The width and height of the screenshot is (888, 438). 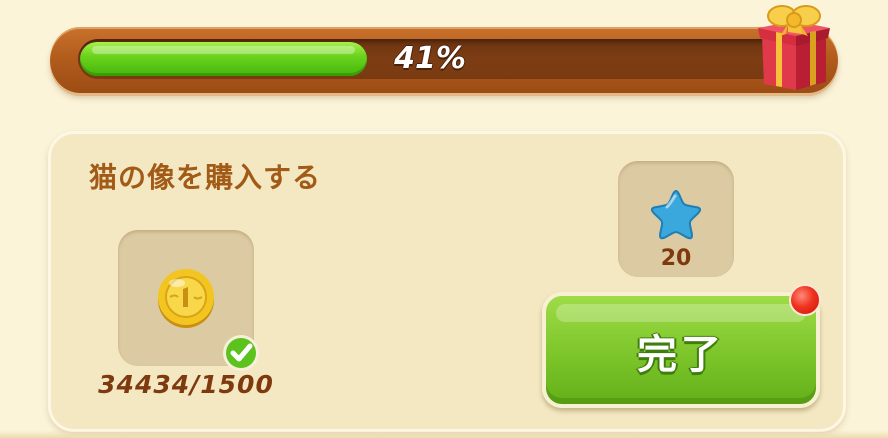 I want to click on blue-star-icon, so click(x=676, y=214).